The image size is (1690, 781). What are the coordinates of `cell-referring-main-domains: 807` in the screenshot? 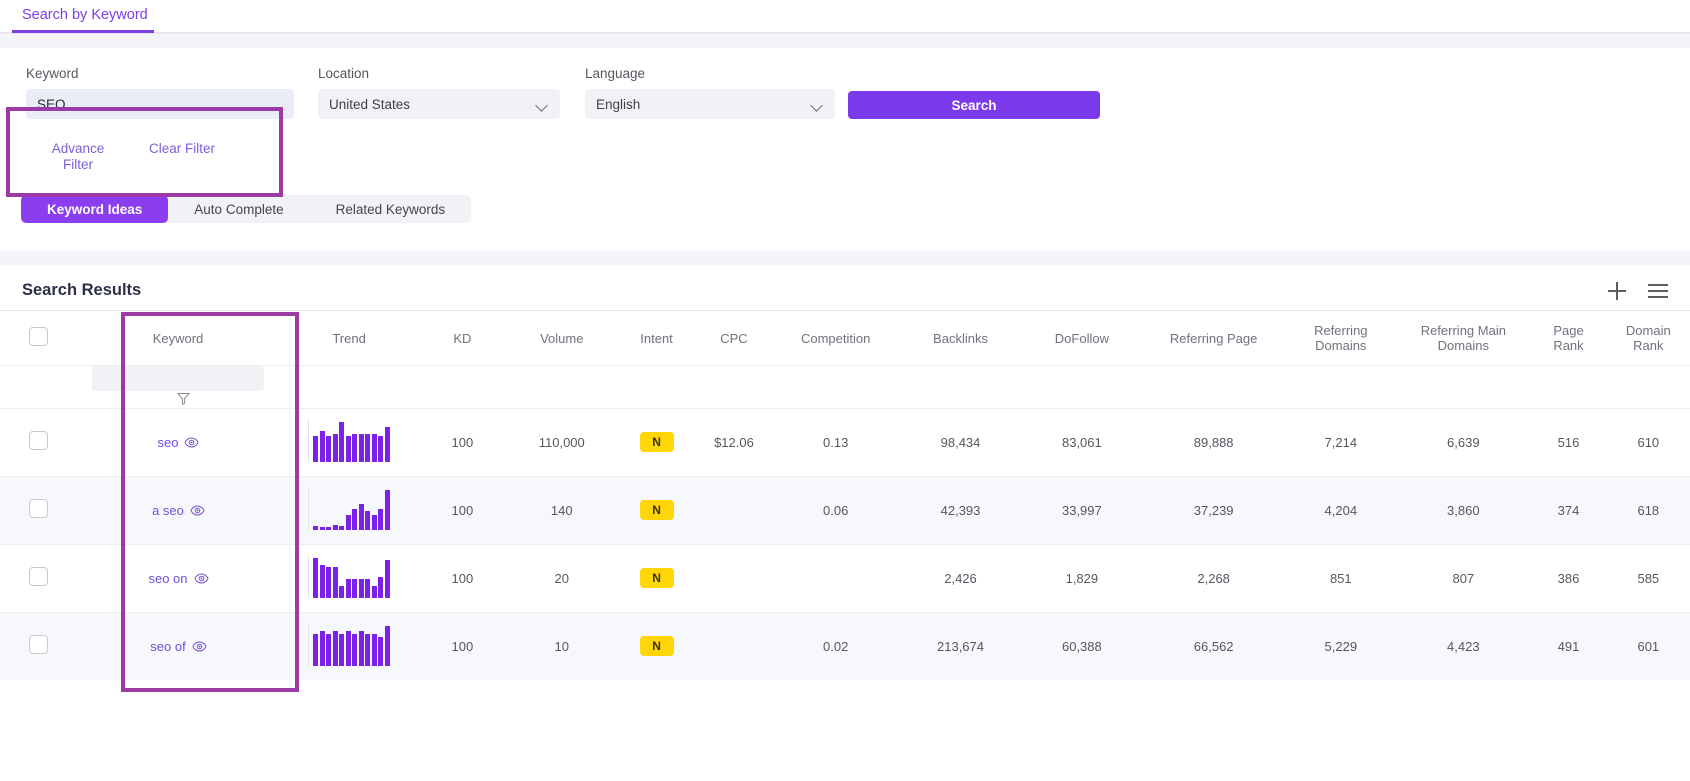 It's located at (1463, 578).